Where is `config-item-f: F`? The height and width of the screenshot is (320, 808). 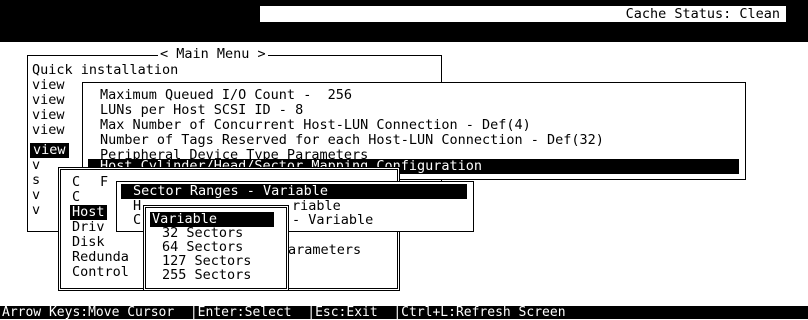 config-item-f: F is located at coordinates (104, 182).